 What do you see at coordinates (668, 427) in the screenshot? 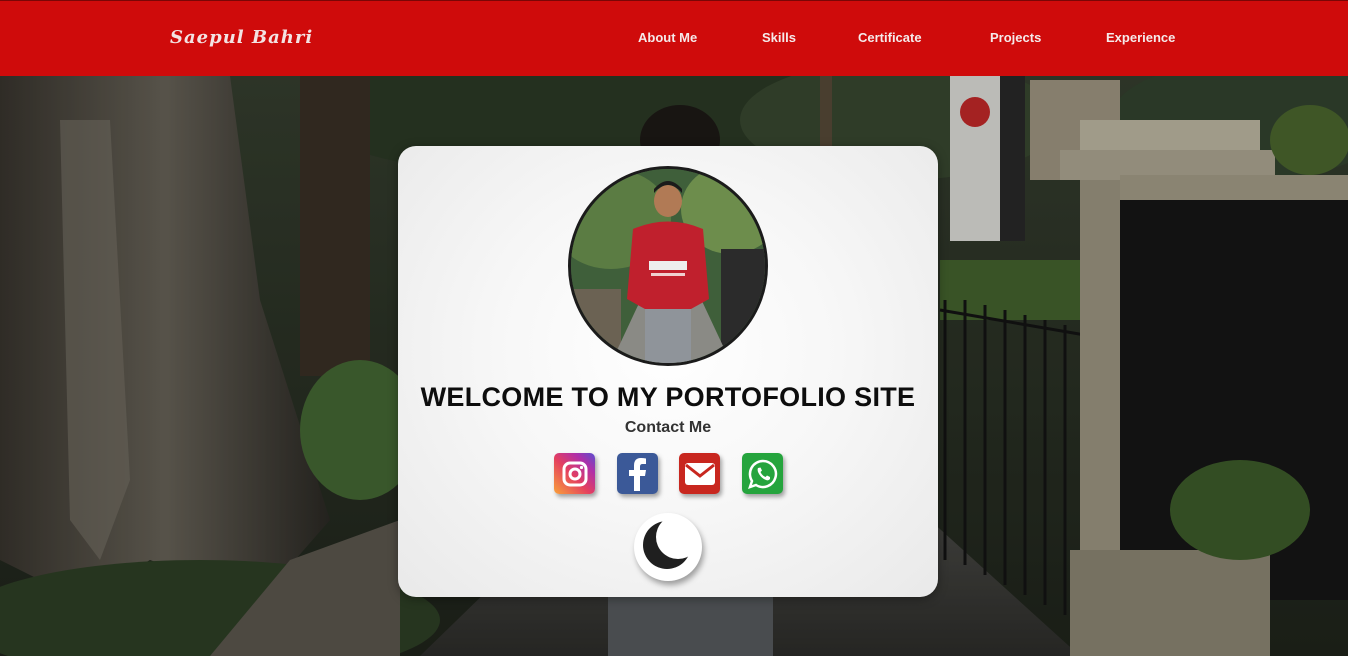
I see `contact-label: Contact Me` at bounding box center [668, 427].